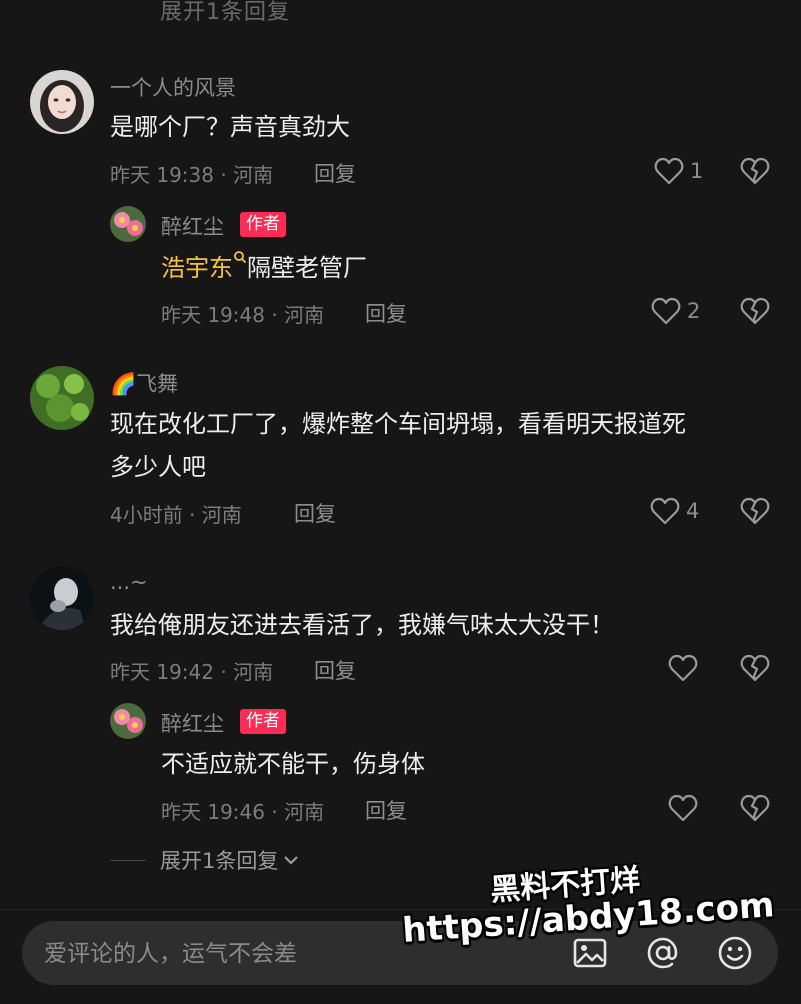  I want to click on comment-text: 现在改化工厂了，爆炸整个车间坍塌，看看明天报道死, so click(398, 424).